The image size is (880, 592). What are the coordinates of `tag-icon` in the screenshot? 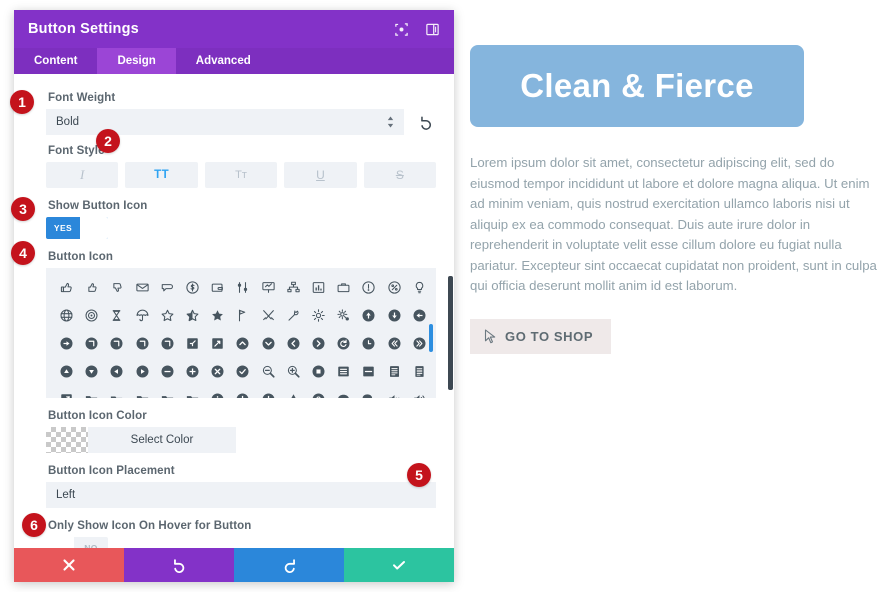 It's located at (167, 287).